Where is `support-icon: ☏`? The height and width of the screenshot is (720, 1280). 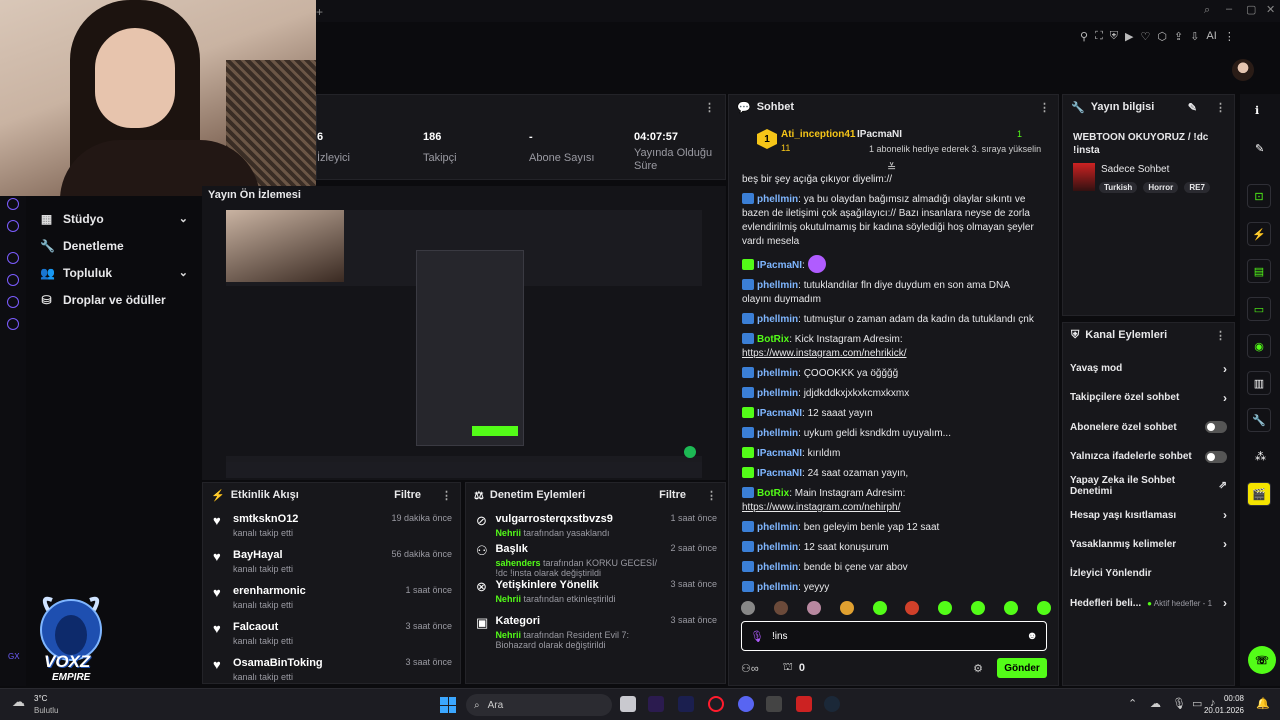 support-icon: ☏ is located at coordinates (1262, 660).